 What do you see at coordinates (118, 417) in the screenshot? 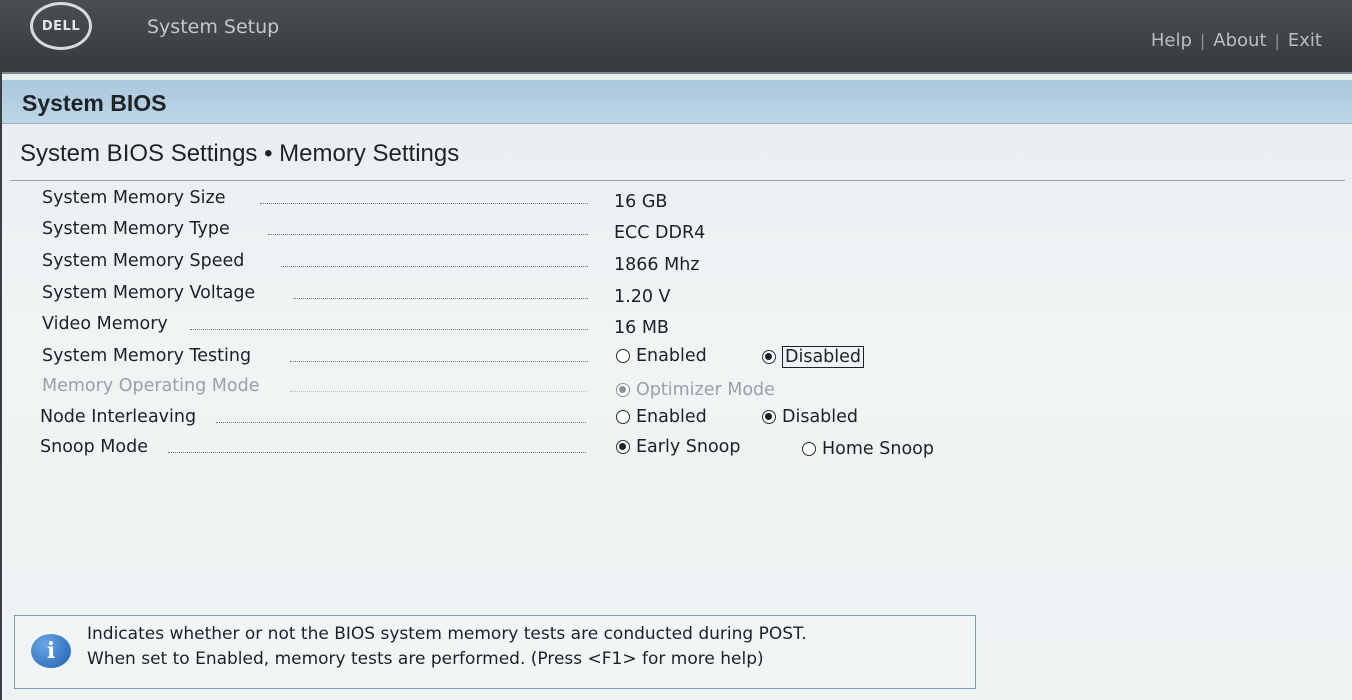
I see `setting-label: Node Interleaving` at bounding box center [118, 417].